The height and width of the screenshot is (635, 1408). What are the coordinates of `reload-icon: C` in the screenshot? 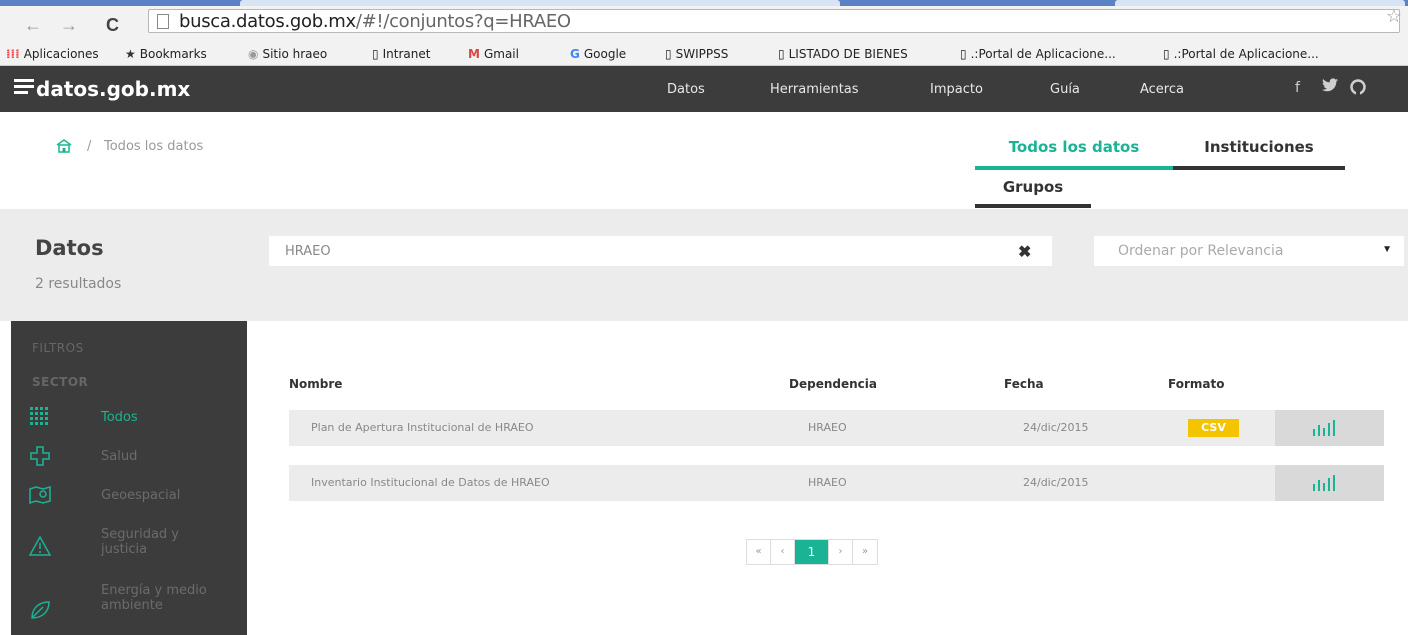 It's located at (112, 25).